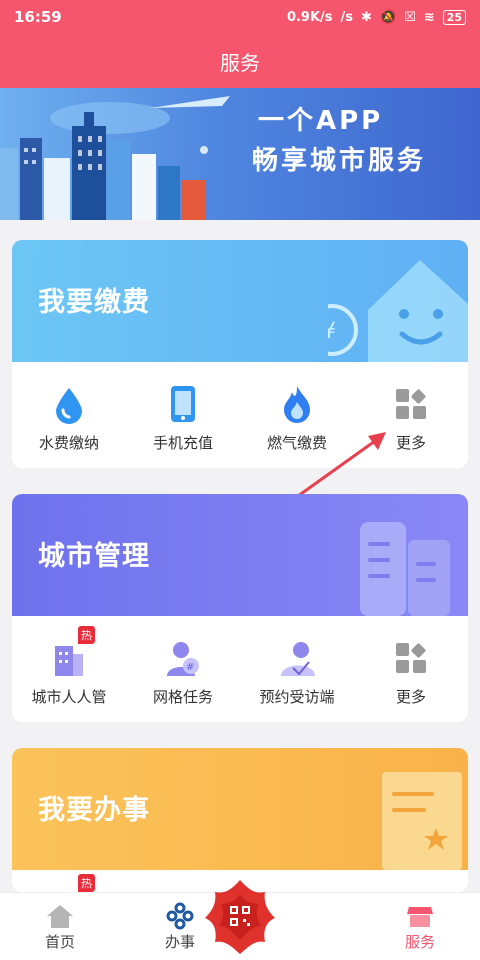 The image size is (480, 960). Describe the element at coordinates (69, 658) in the screenshot. I see `building-icon` at that location.